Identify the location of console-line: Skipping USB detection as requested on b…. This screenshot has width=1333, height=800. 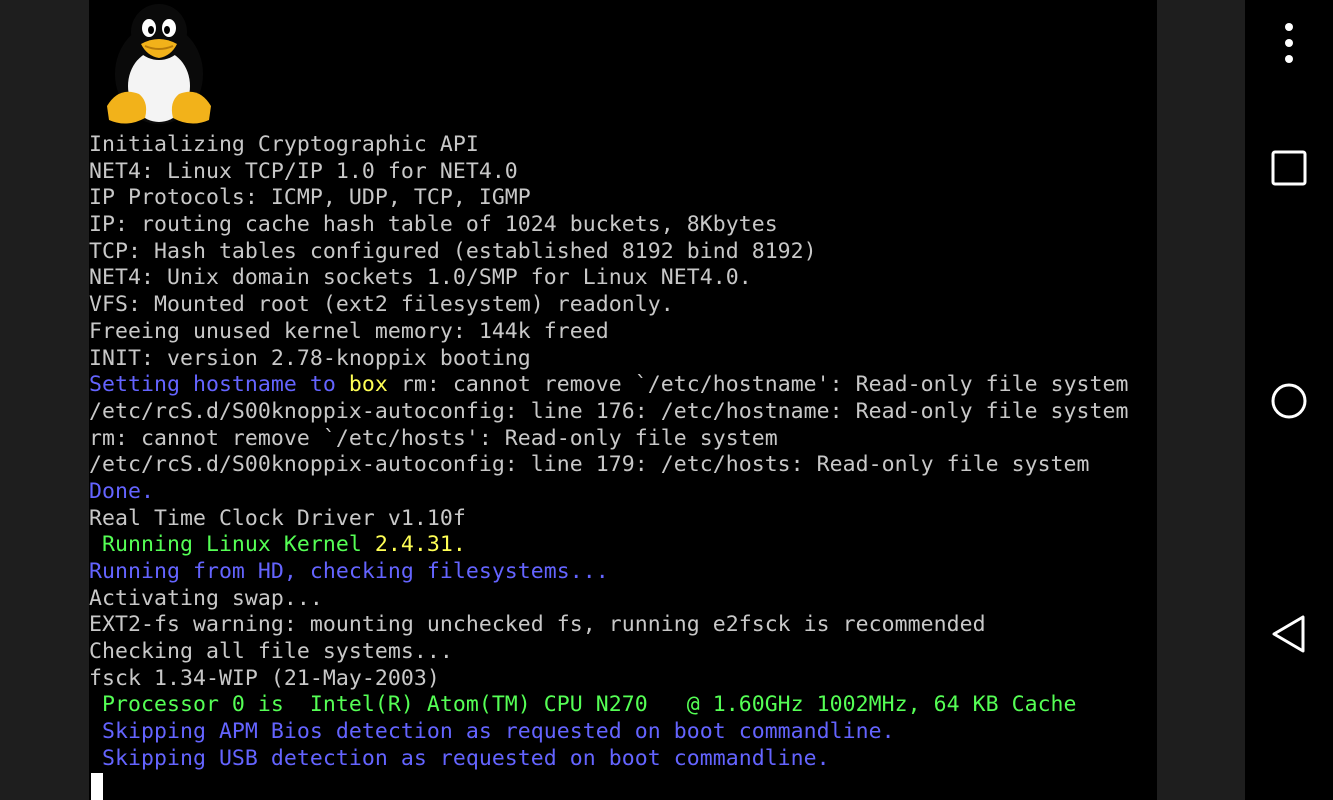
(623, 759).